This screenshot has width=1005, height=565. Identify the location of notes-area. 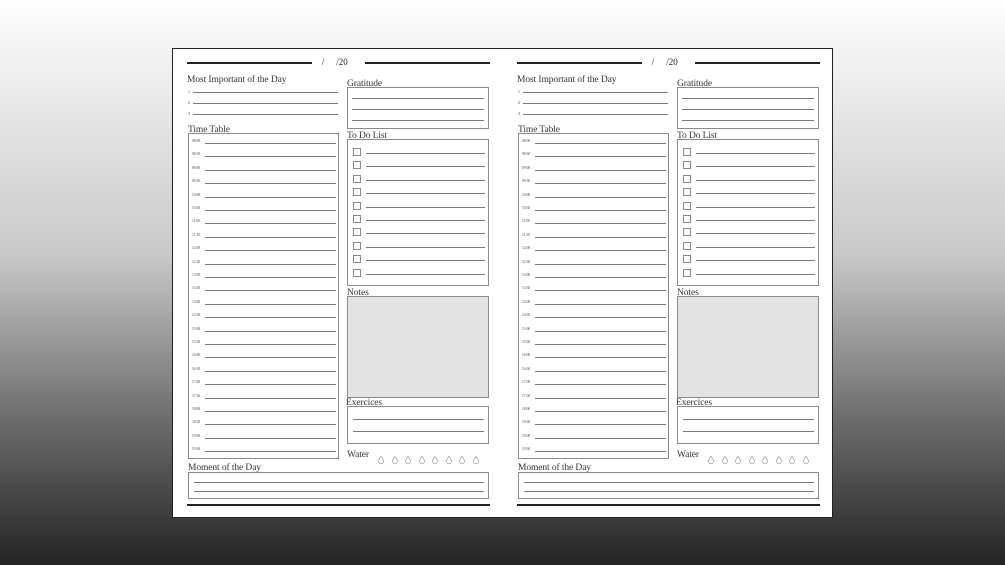
(418, 347).